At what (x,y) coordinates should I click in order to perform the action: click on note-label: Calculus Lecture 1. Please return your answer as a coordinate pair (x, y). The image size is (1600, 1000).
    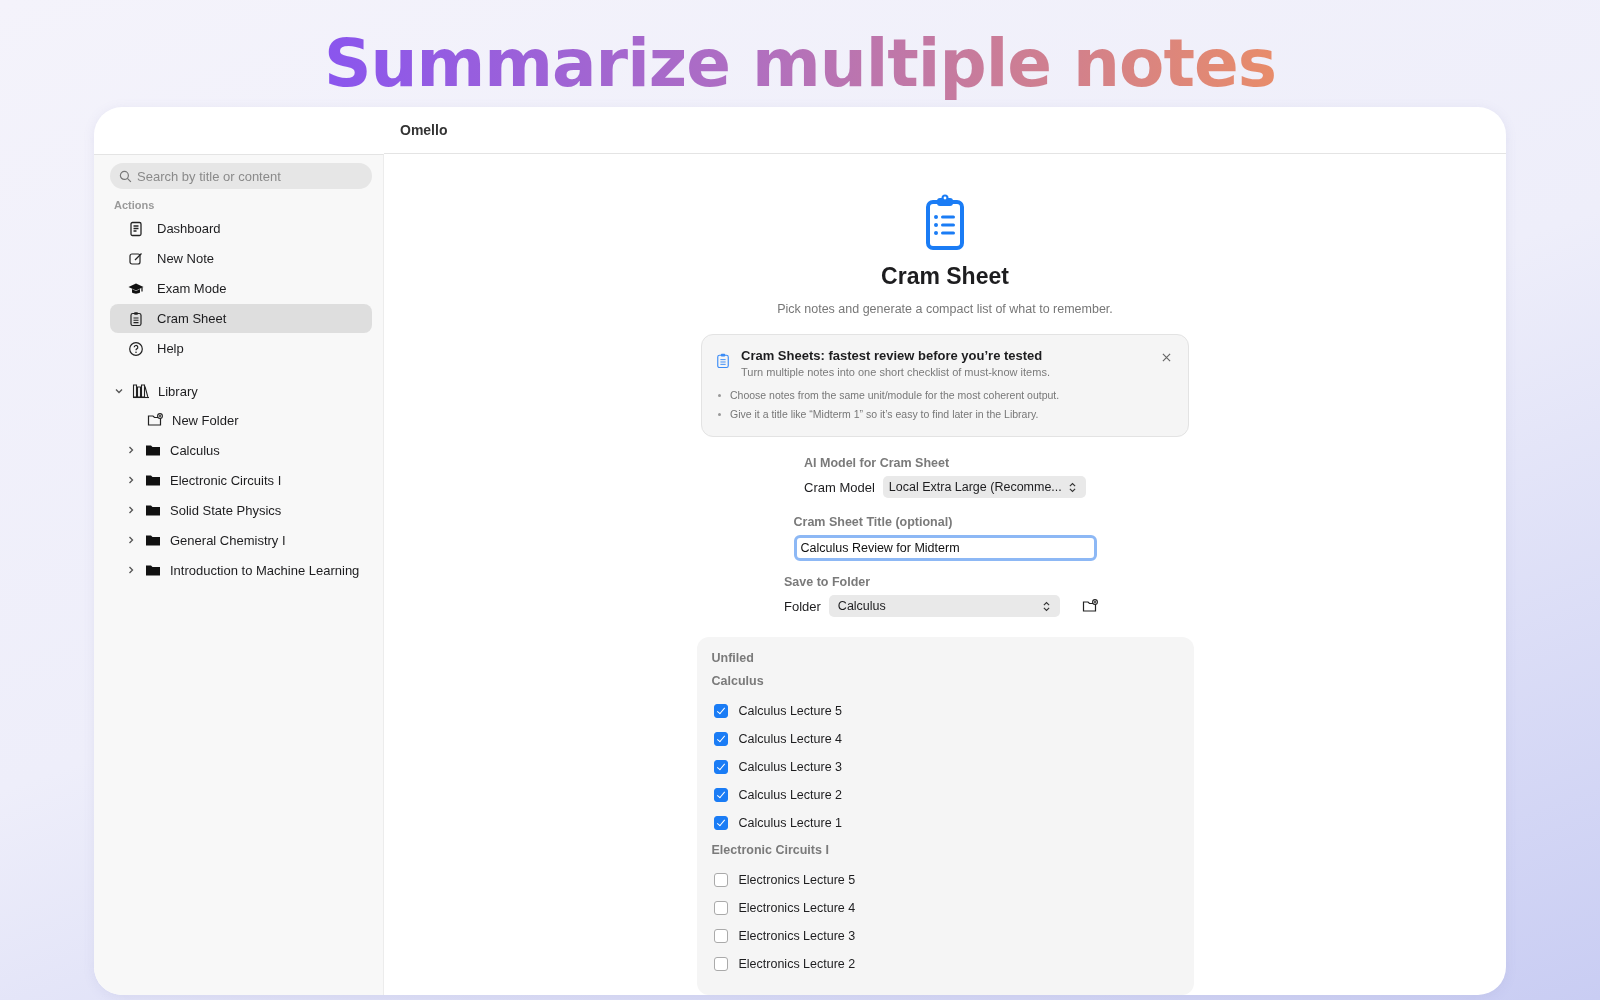
    Looking at the image, I should click on (790, 823).